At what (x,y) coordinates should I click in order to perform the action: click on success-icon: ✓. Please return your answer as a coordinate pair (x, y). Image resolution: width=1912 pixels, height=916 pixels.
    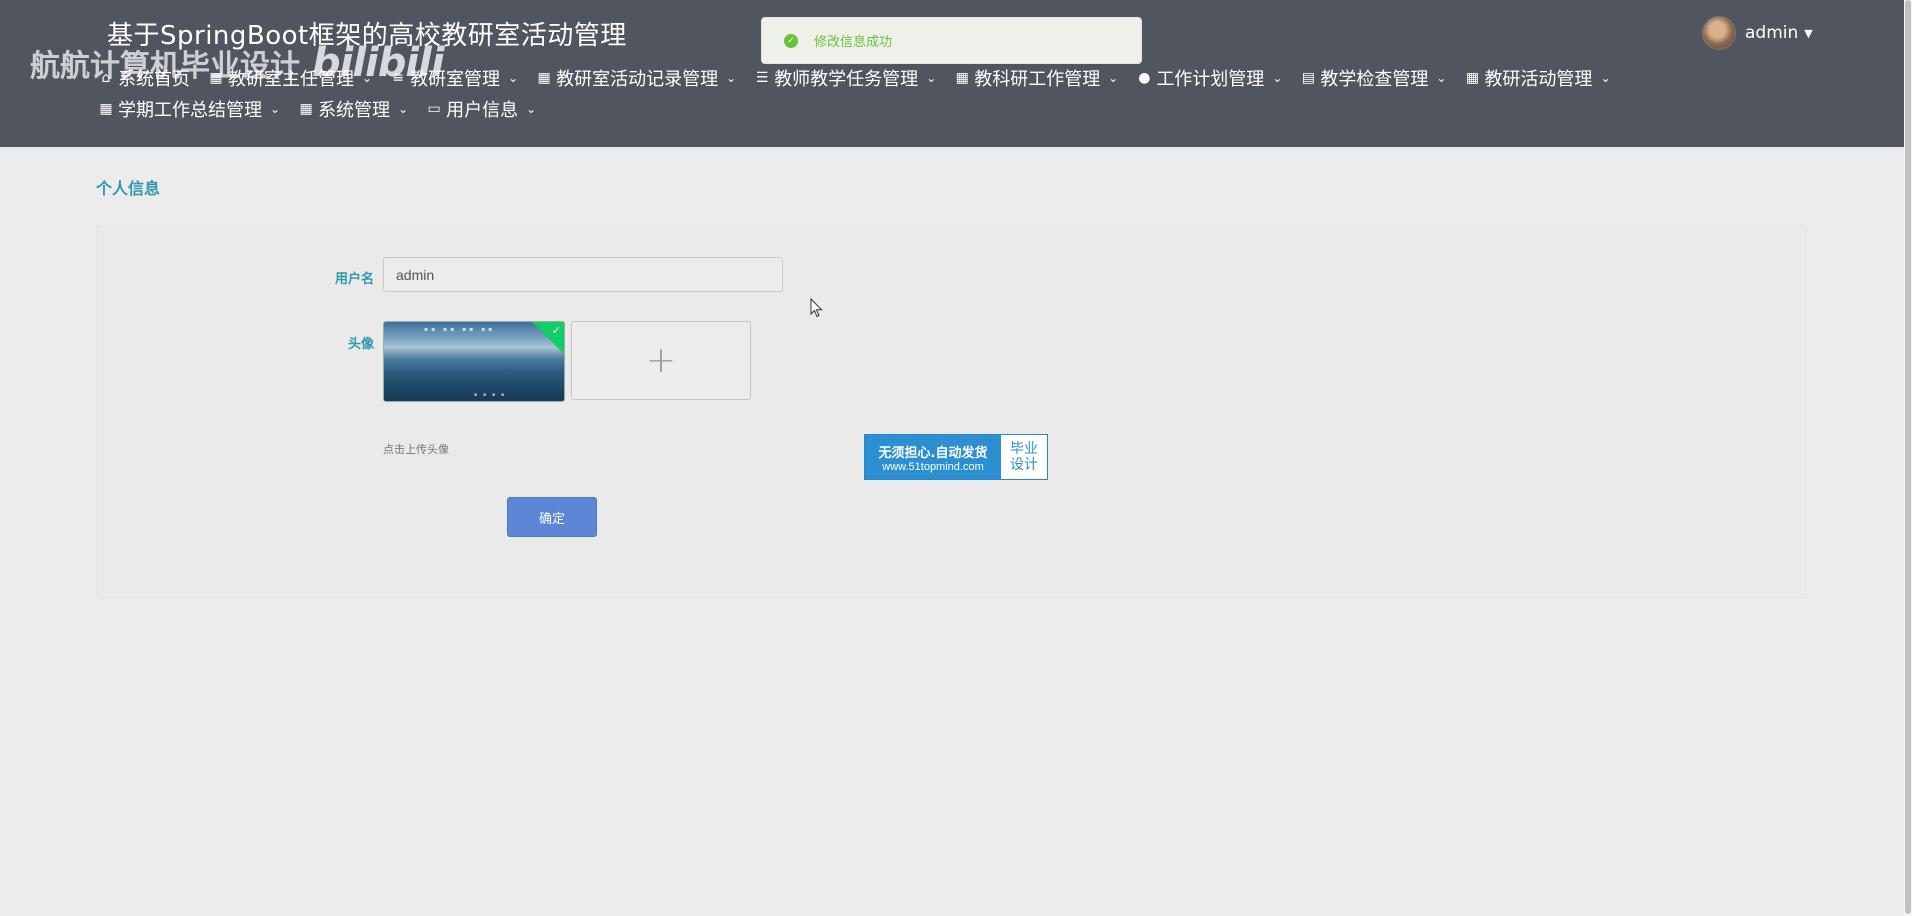
    Looking at the image, I should click on (791, 40).